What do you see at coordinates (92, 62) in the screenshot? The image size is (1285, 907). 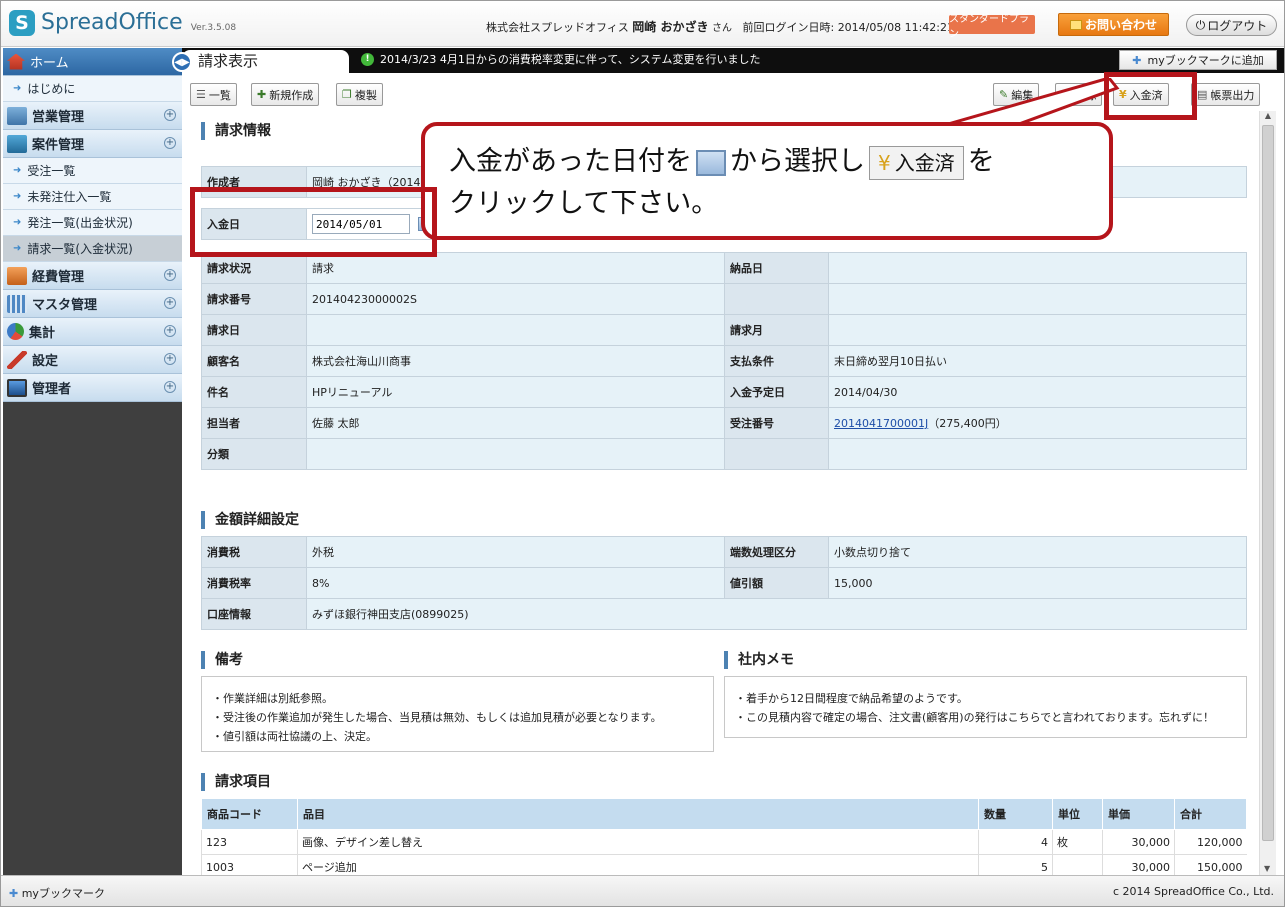 I see `sidebar-item-home: ホーム` at bounding box center [92, 62].